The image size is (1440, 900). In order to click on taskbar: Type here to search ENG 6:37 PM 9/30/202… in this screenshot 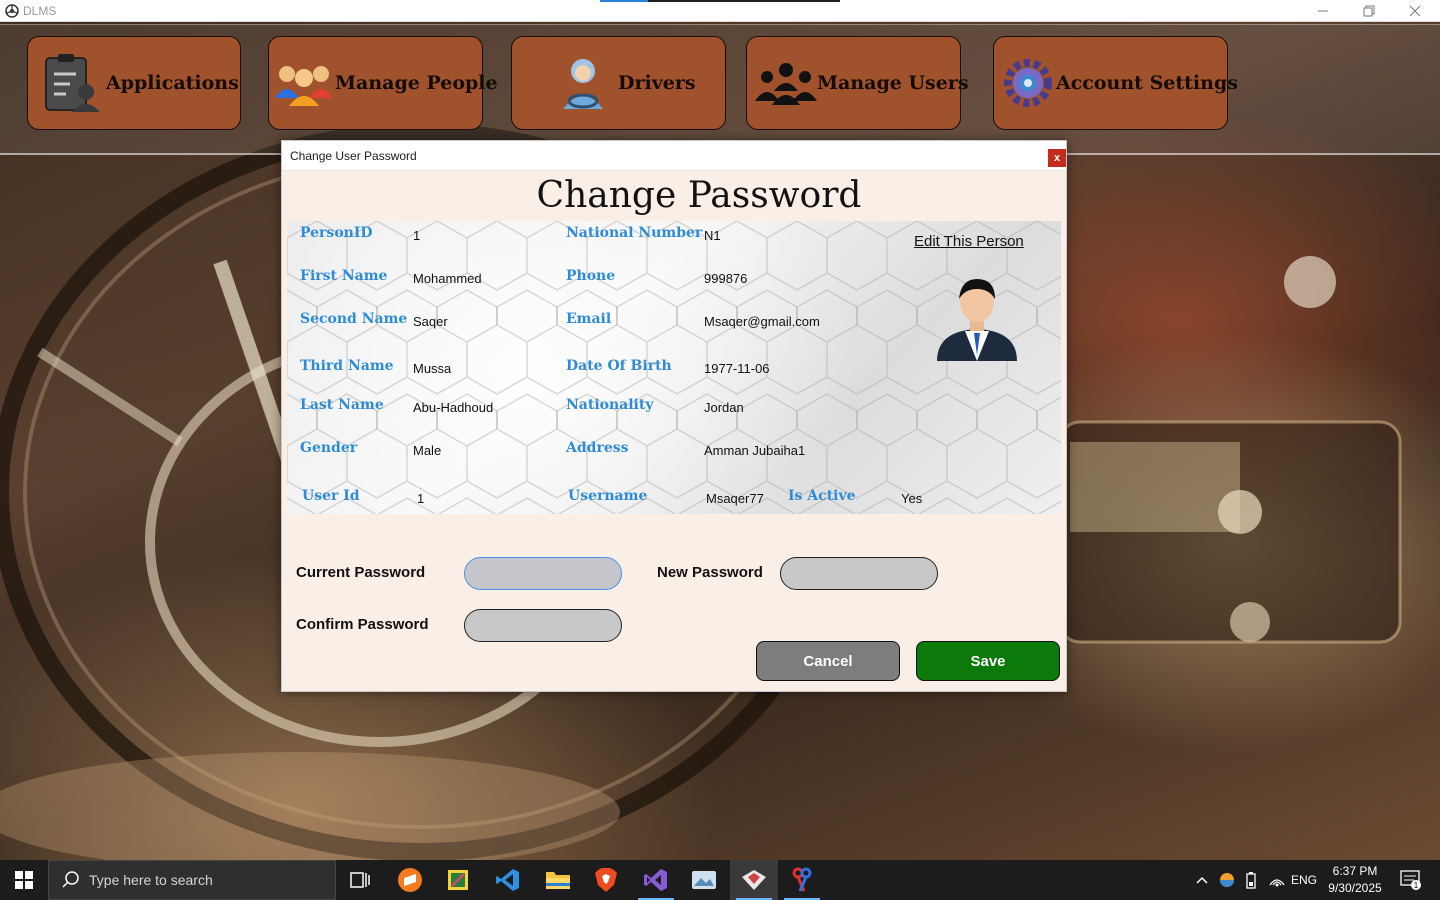, I will do `click(720, 880)`.